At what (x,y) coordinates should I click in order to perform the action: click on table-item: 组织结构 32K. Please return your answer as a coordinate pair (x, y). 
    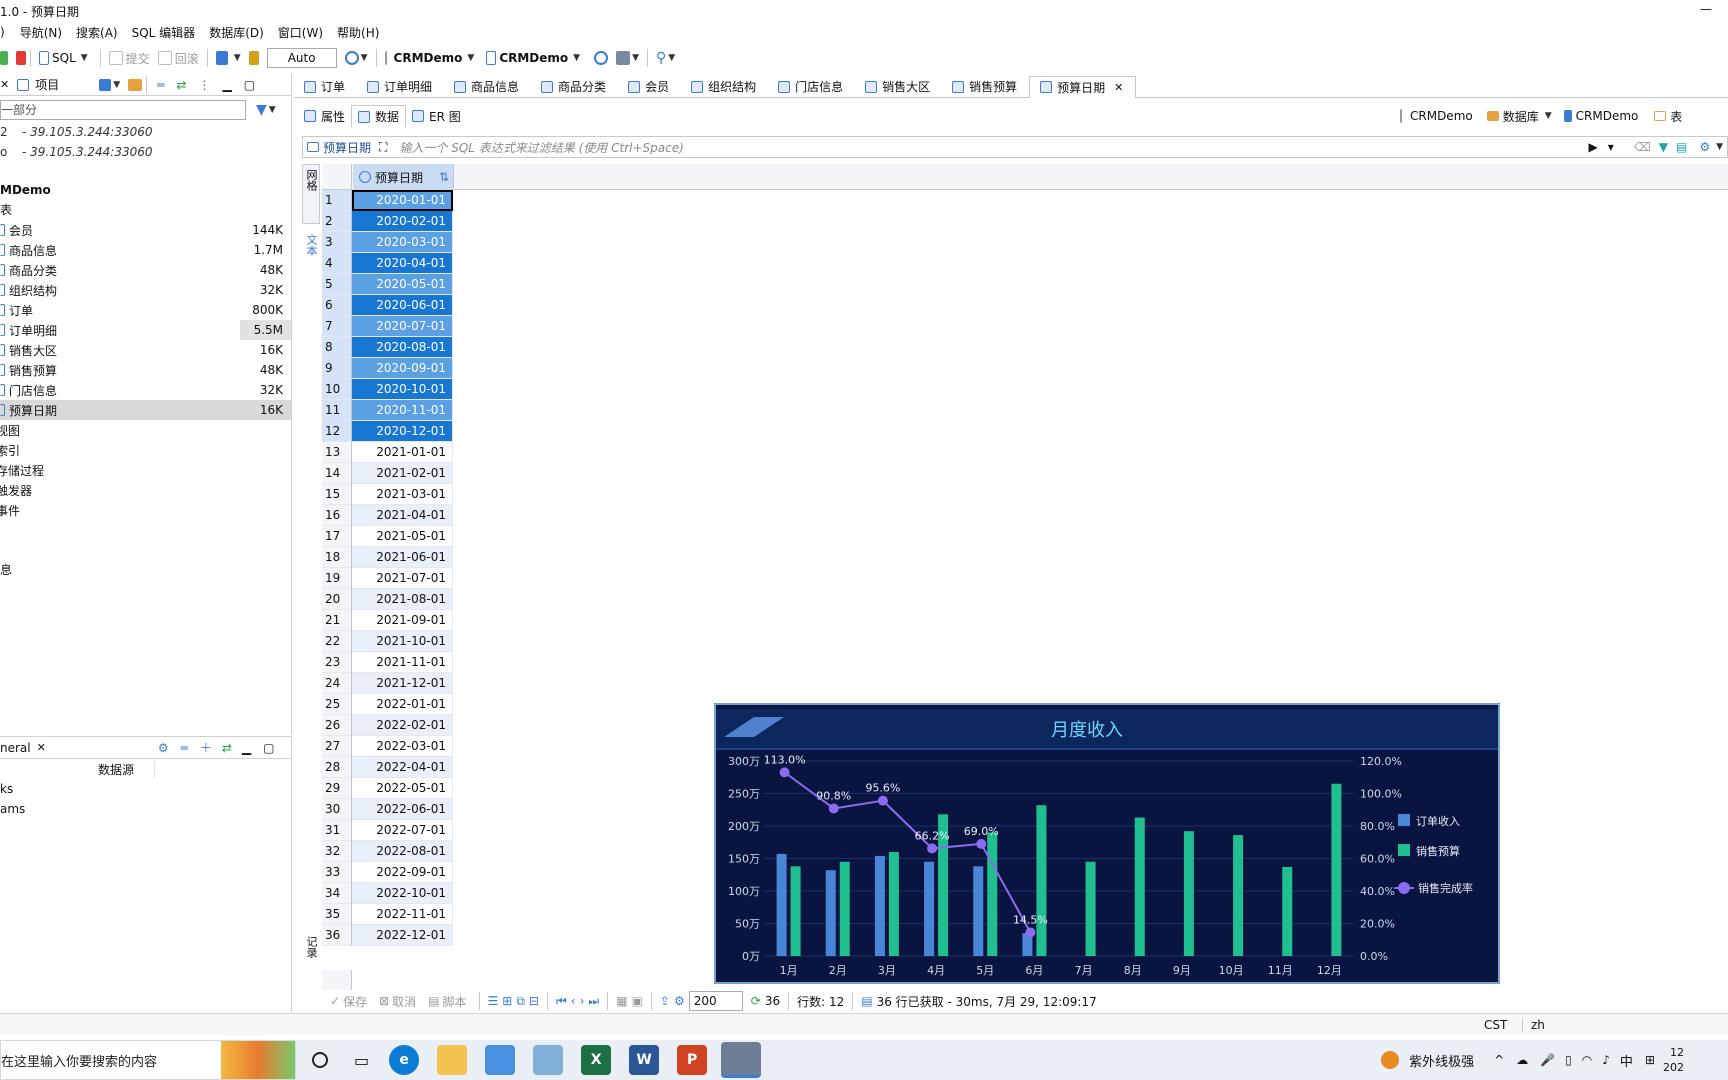
    Looking at the image, I should click on (145, 290).